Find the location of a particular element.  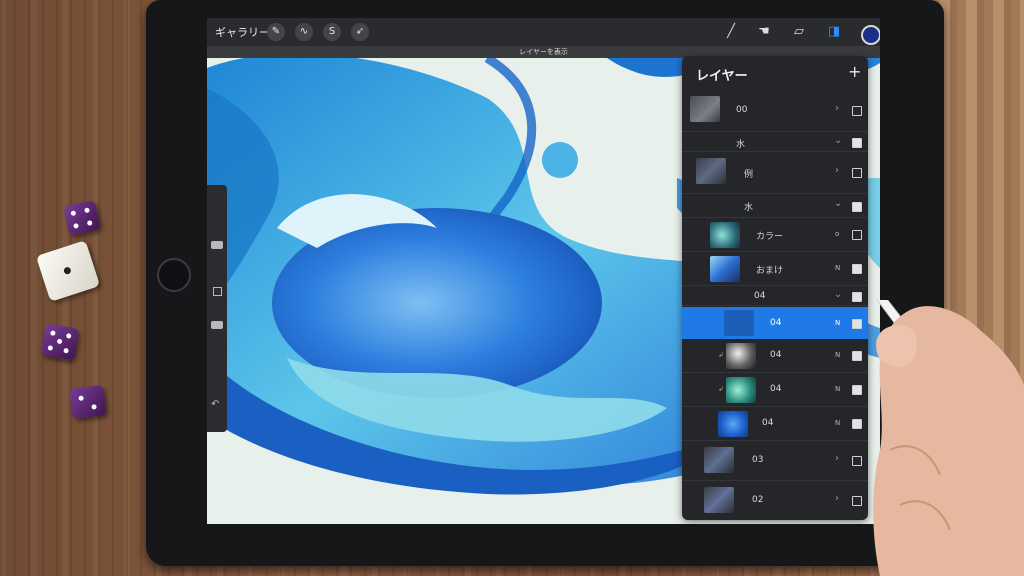

layer-name: カラー is located at coordinates (770, 237).